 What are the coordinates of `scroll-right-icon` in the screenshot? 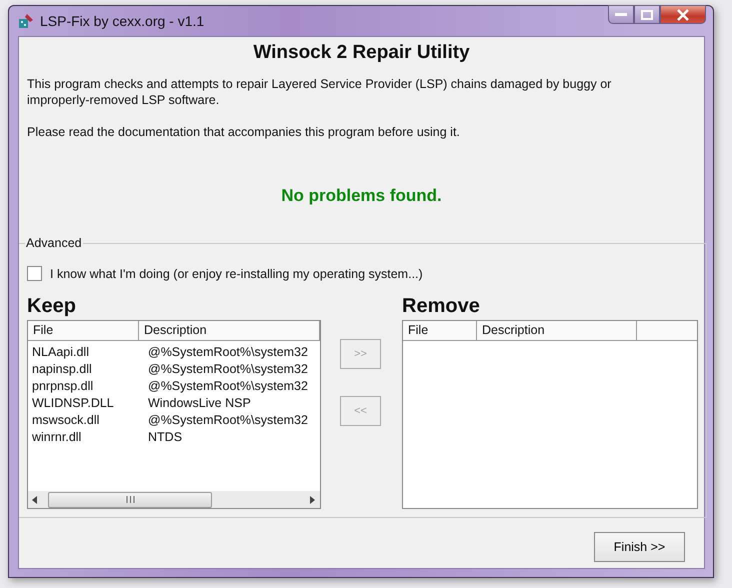 It's located at (313, 500).